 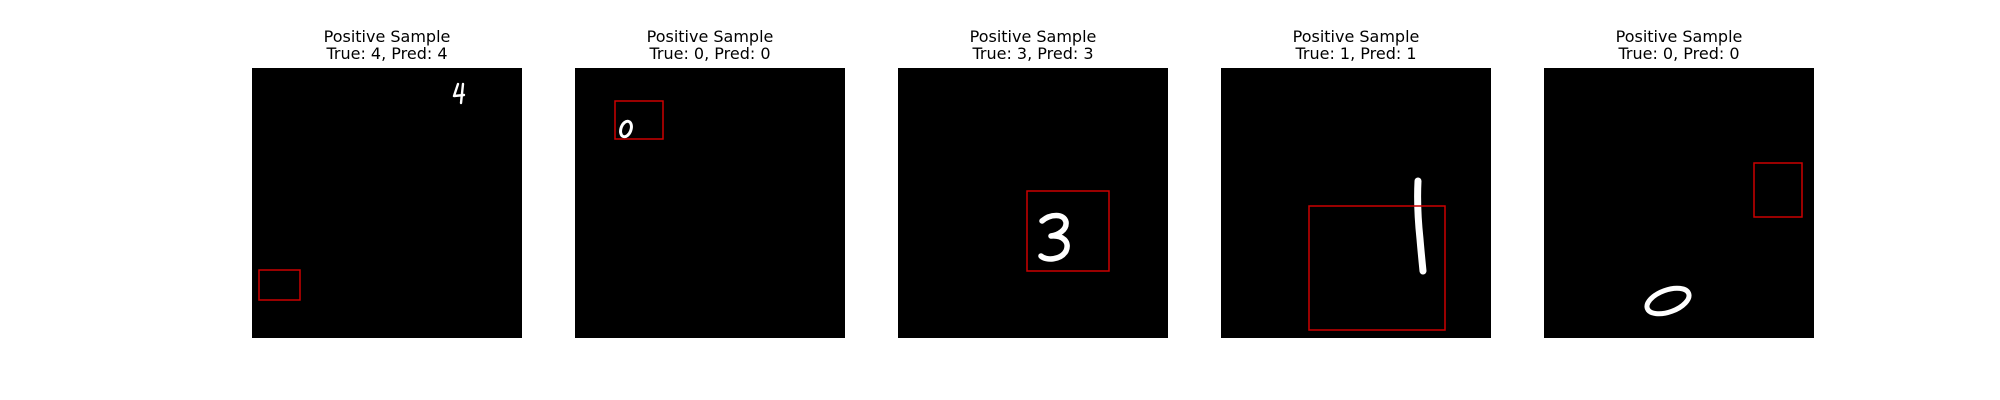 I want to click on panel-title: Positive Sample True: 4, Pred: 4, so click(x=387, y=45).